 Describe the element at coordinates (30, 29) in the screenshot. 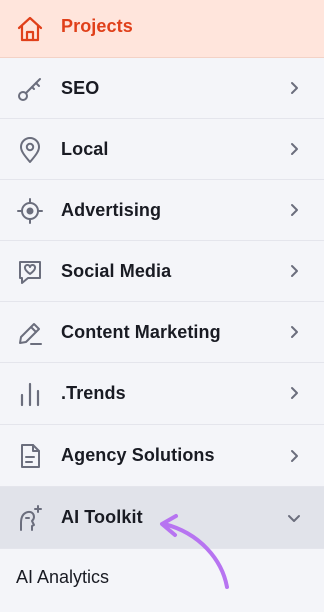

I see `home-icon` at that location.